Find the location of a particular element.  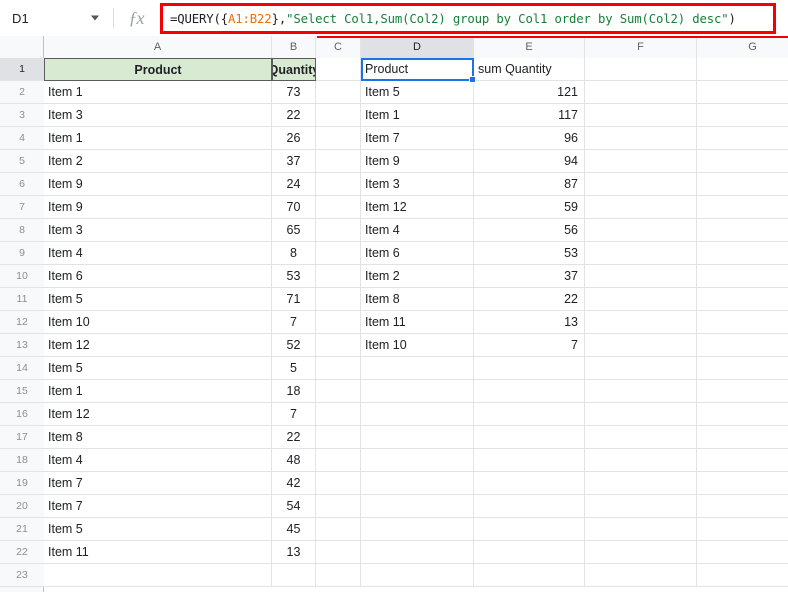

cell-G22 is located at coordinates (742, 552).